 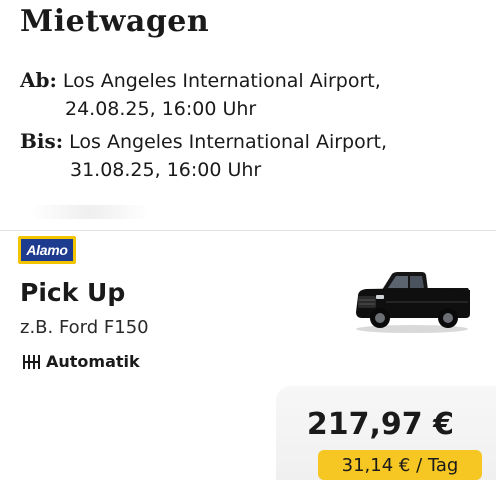 I want to click on dropoff-location: Los Angeles International Airport,, so click(x=228, y=142).